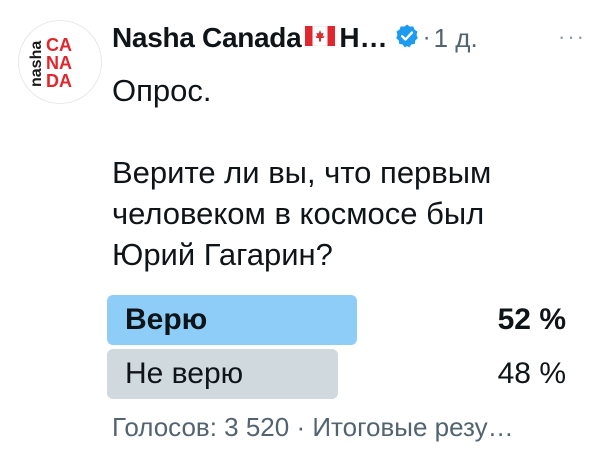 The image size is (604, 454). Describe the element at coordinates (456, 38) in the screenshot. I see `tweet-time: 1 д.` at that location.